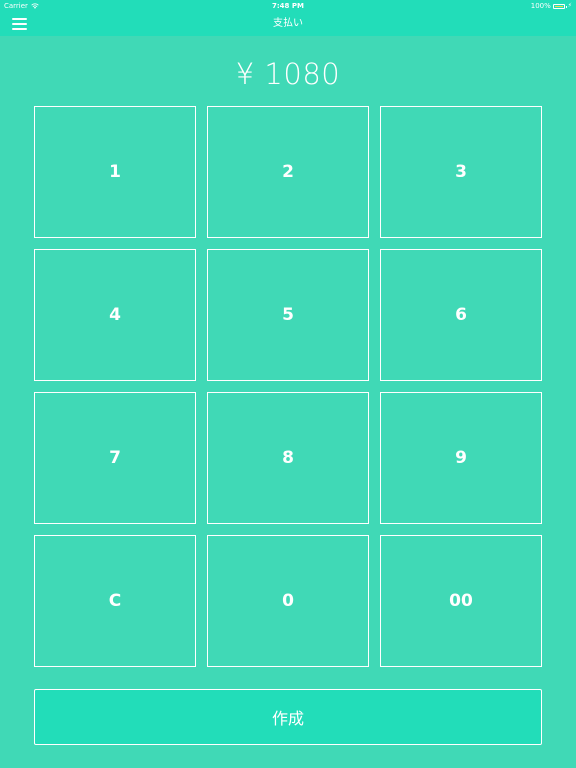  I want to click on key-8: 8, so click(288, 458).